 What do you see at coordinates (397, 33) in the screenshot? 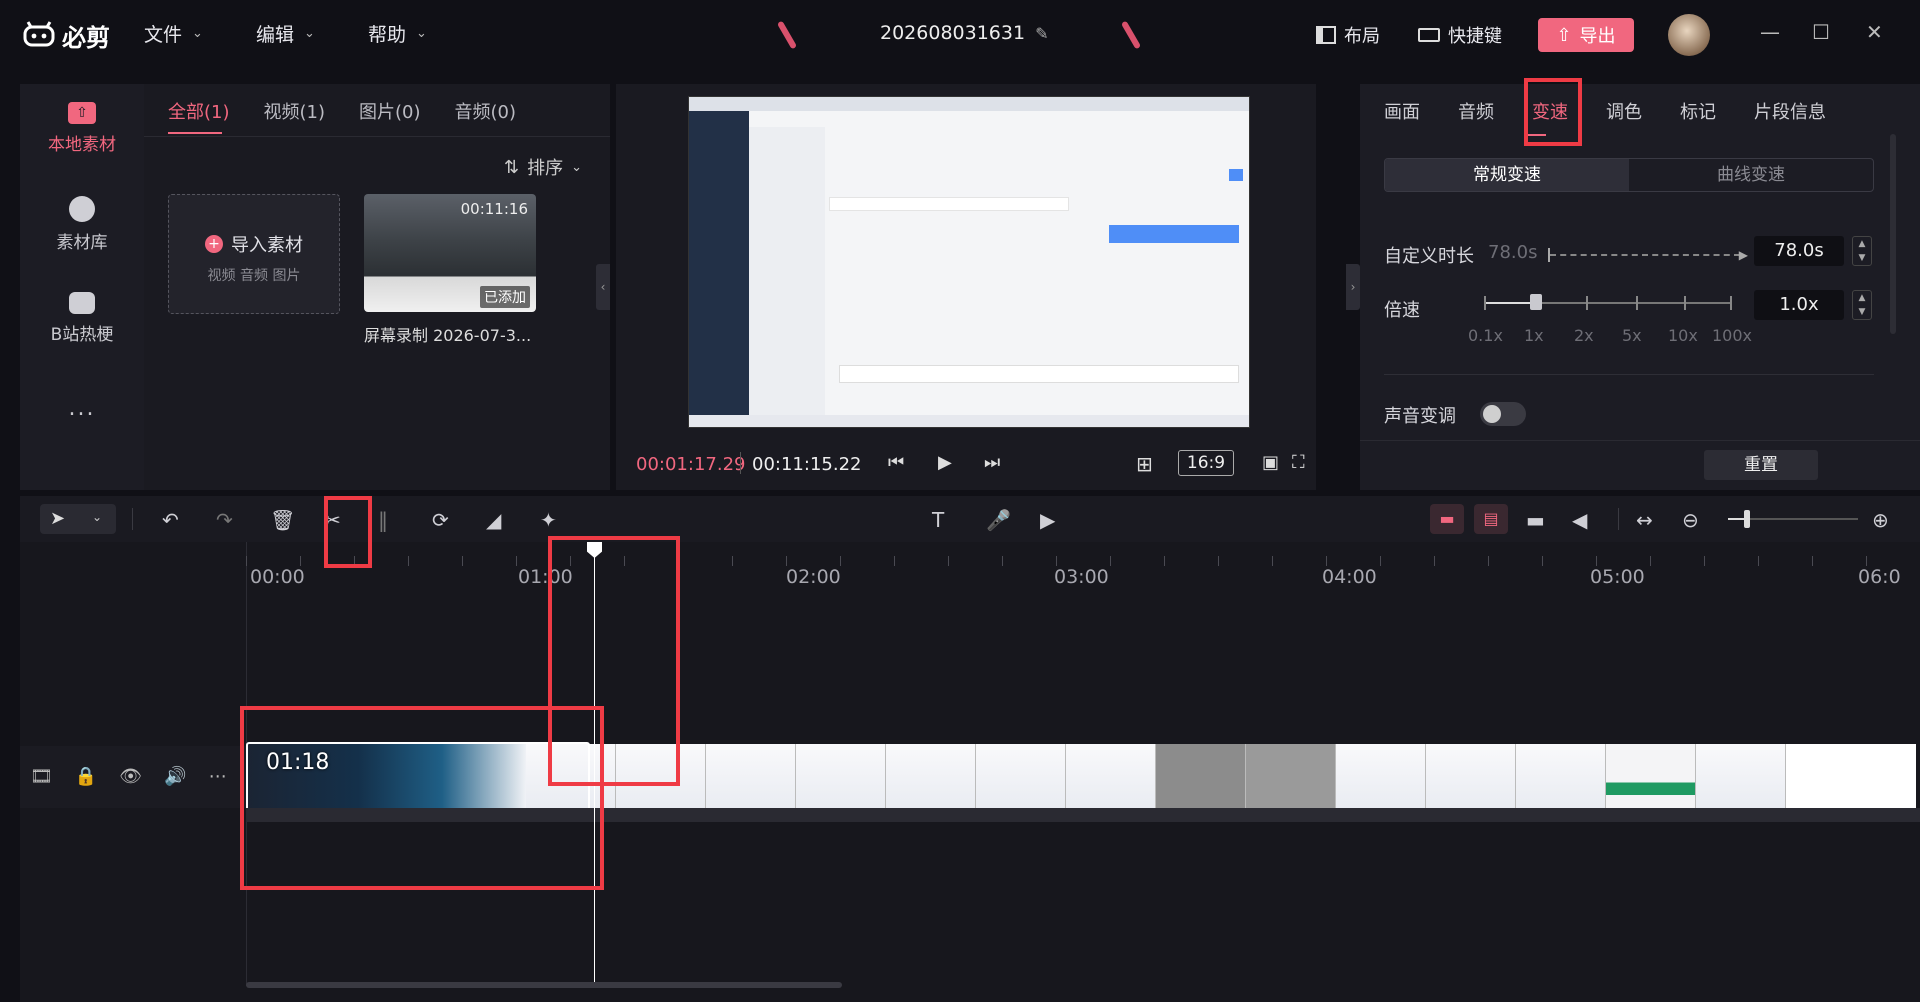
I see `menu-help: 帮助 ⌄` at bounding box center [397, 33].